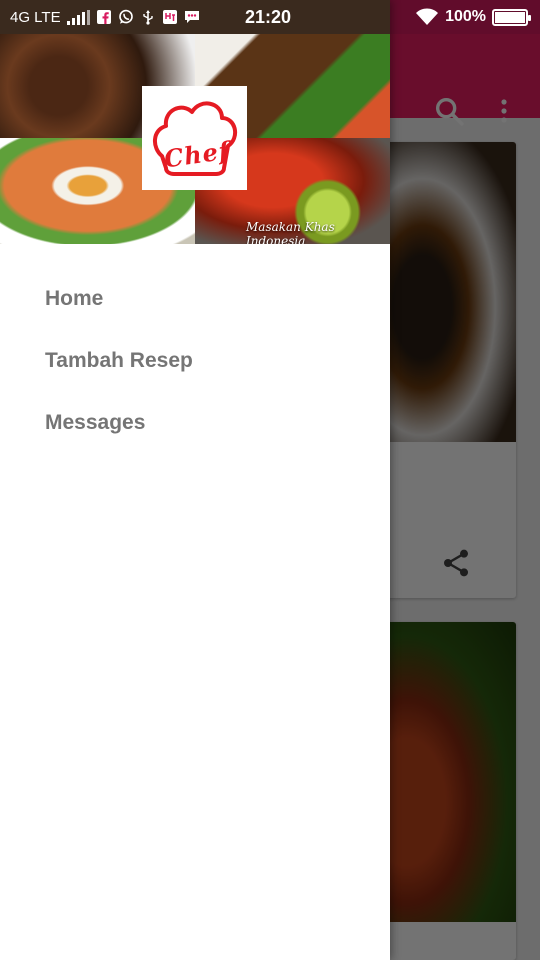 This screenshot has width=540, height=960. I want to click on facebook-icon, so click(103, 17).